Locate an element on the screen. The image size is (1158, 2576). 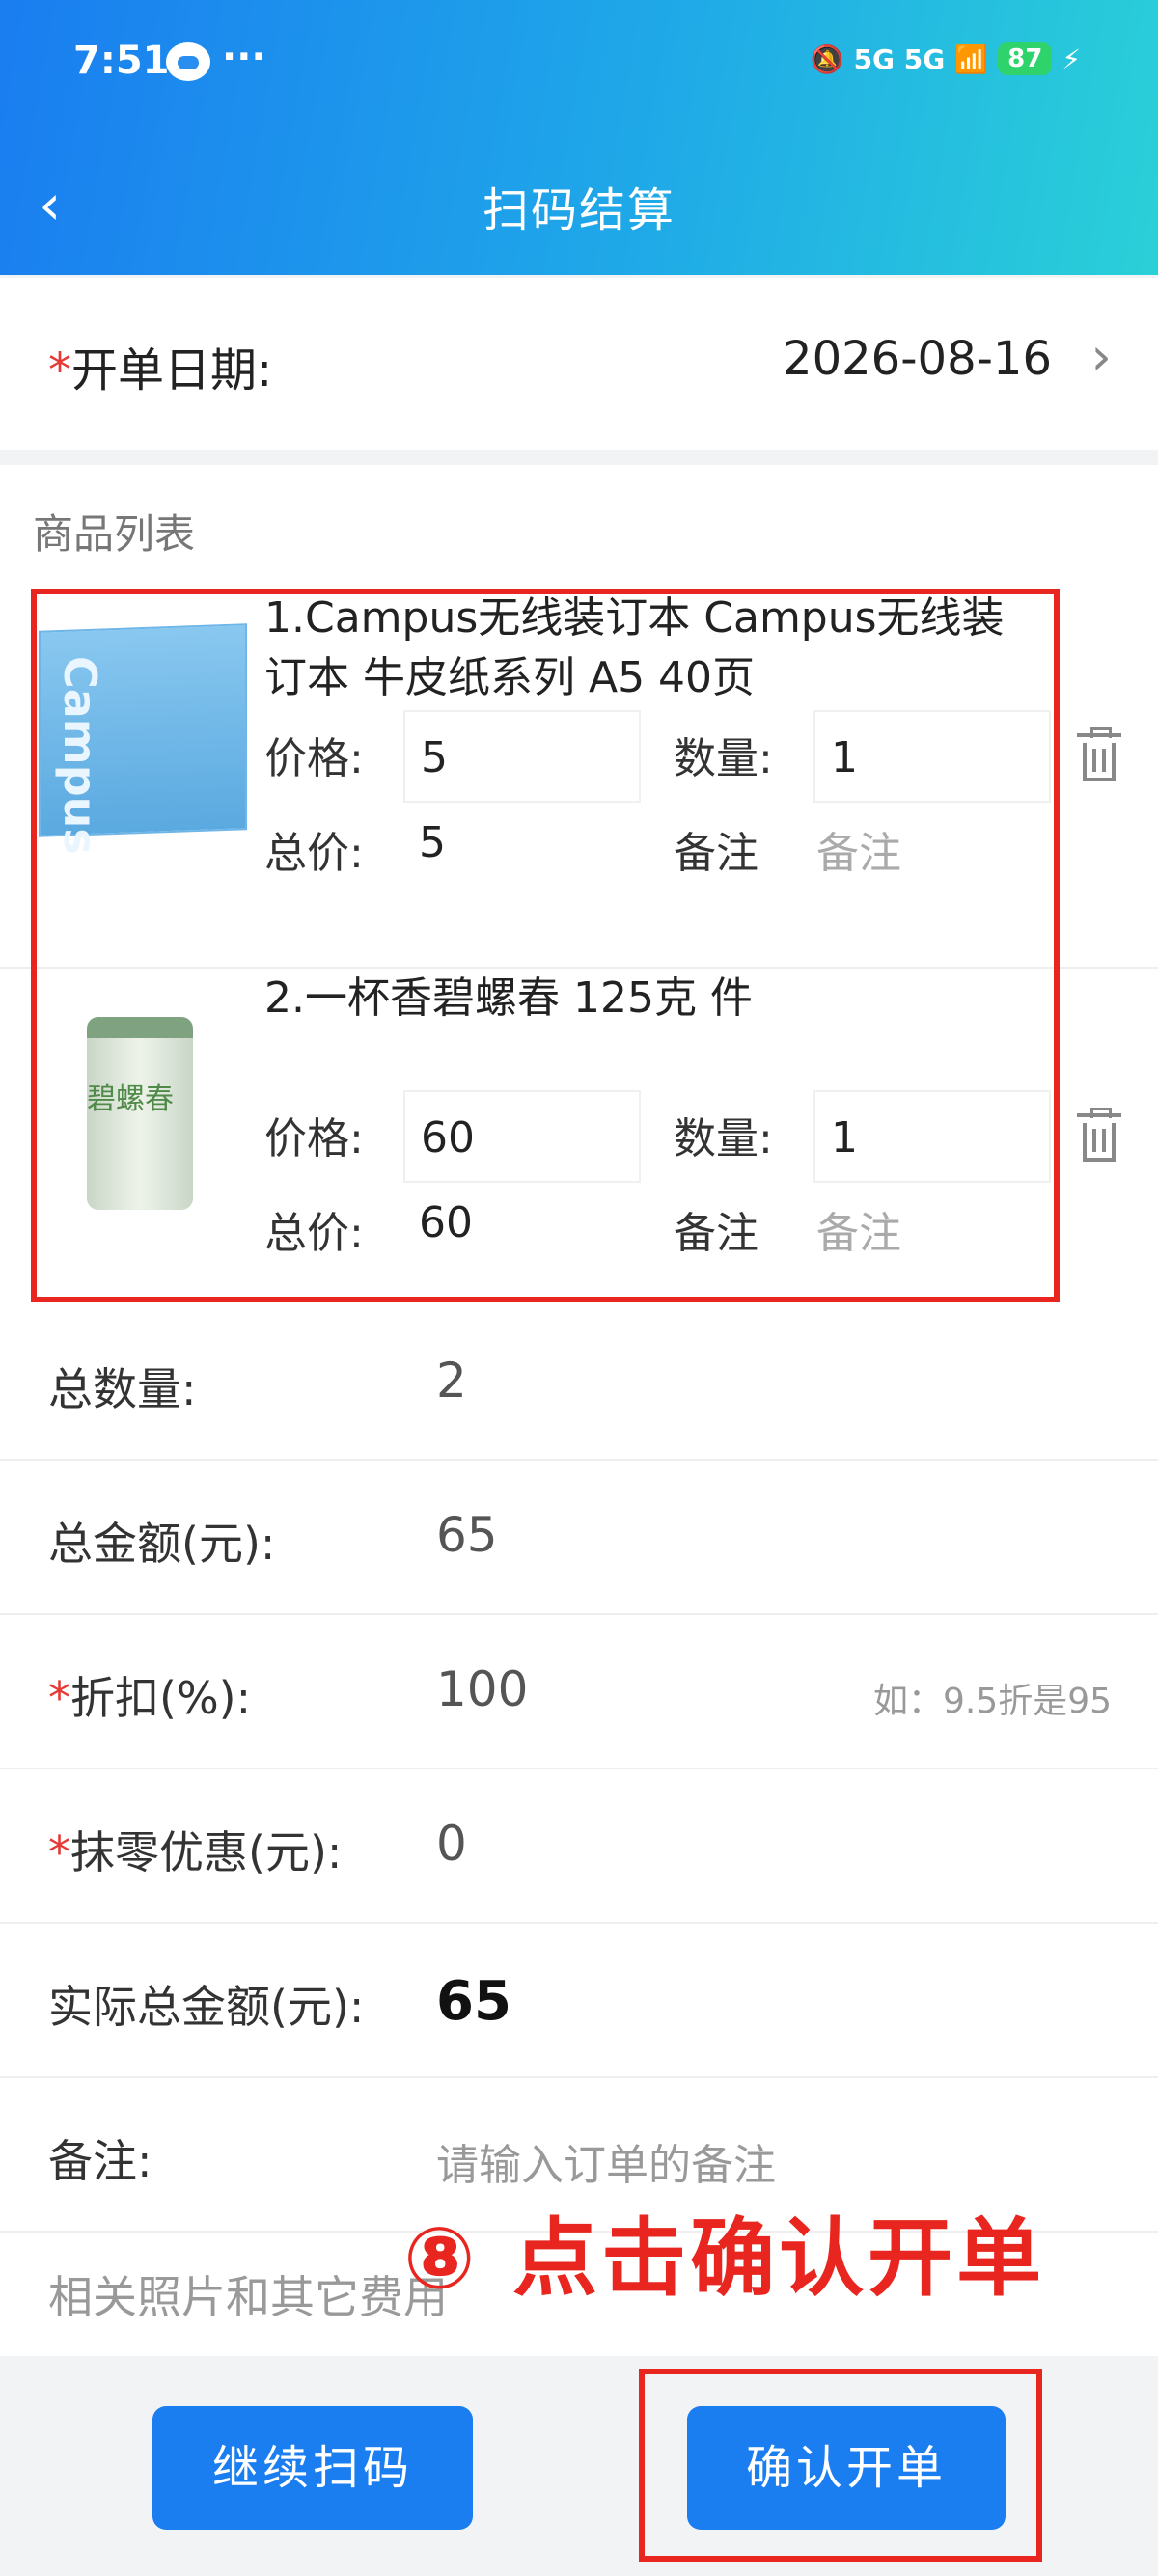
chevron-right-icon: › is located at coordinates (1101, 357).